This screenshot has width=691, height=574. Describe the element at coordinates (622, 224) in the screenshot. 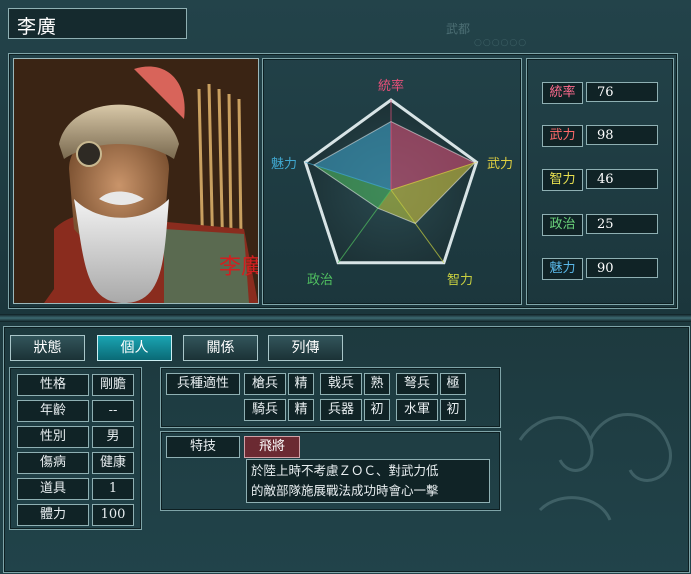

I see `stat-value: 25` at that location.